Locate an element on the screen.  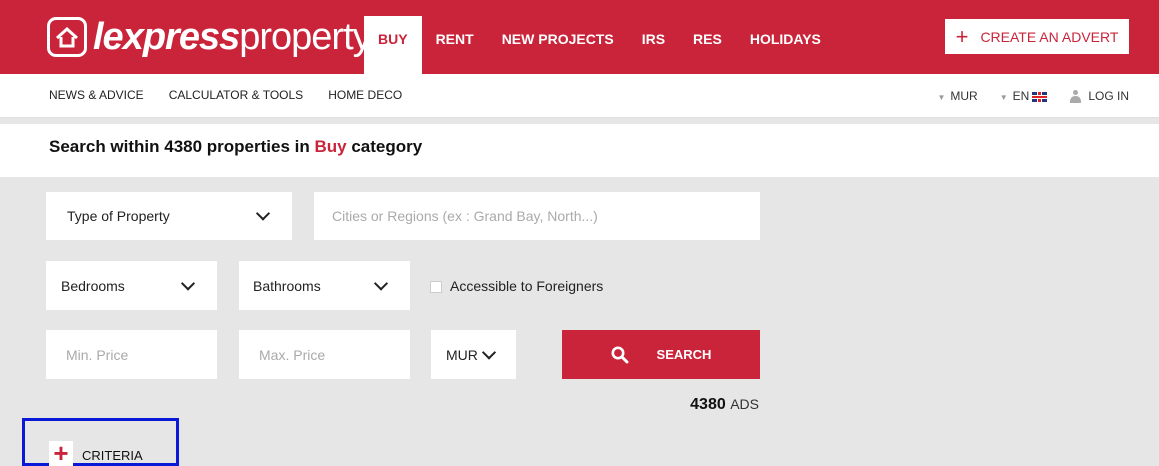
uk-flag-icon is located at coordinates (1040, 96).